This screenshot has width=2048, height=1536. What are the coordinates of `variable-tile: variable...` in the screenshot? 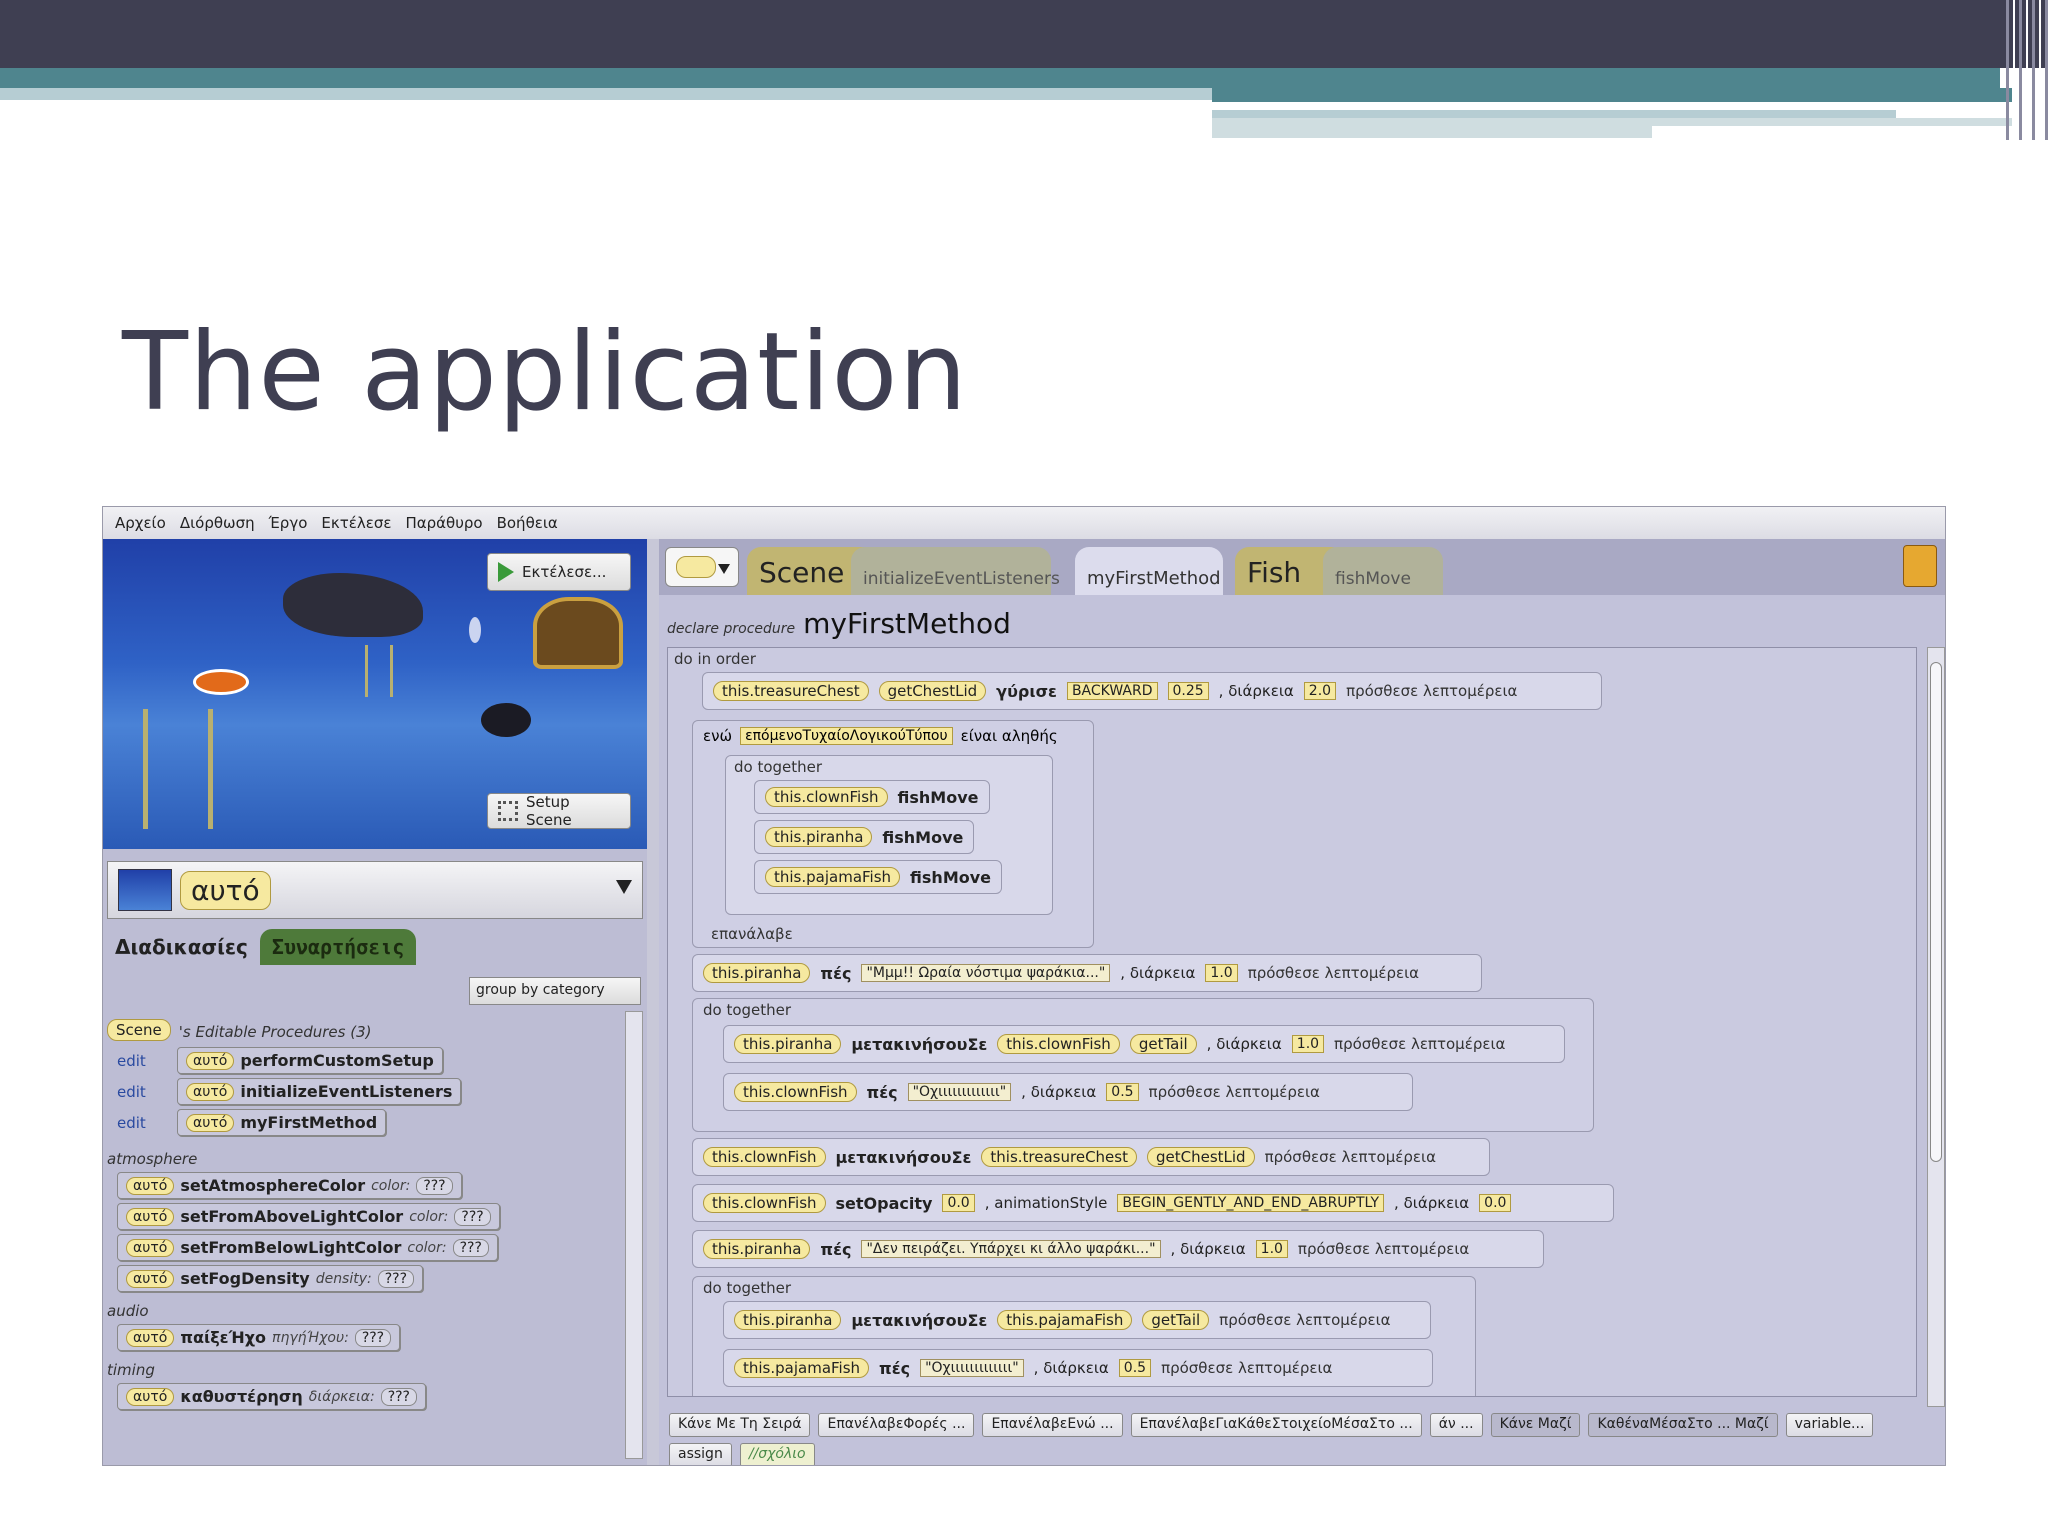 It's located at (1829, 1425).